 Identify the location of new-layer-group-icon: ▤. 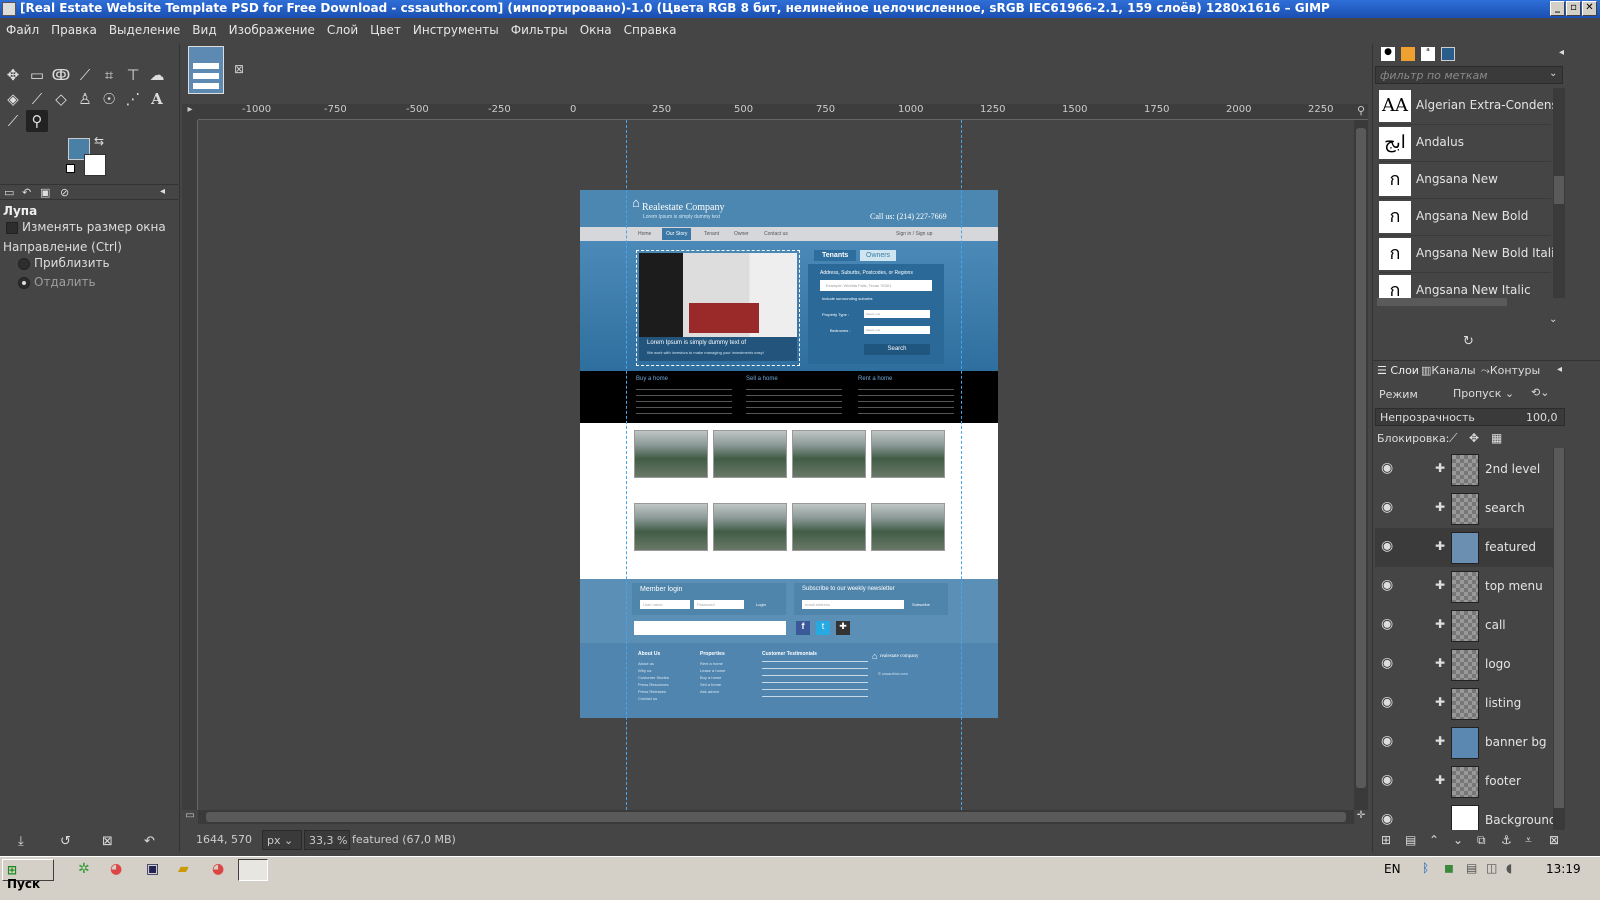
(1410, 840).